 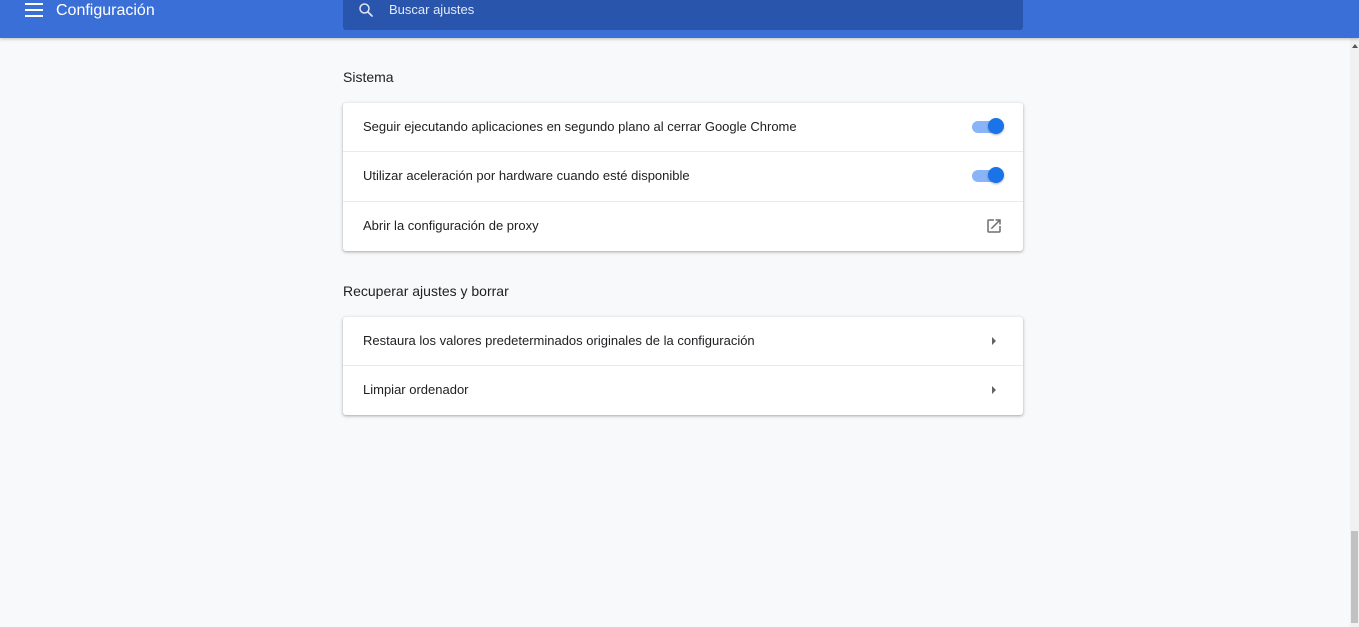 I want to click on top-app-bar: Configuración, so click(x=679, y=19).